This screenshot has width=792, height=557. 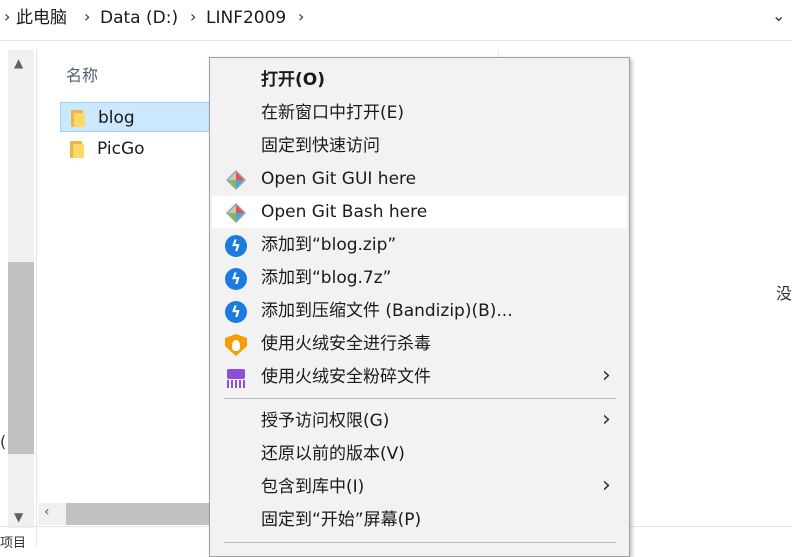 I want to click on menu-item-label: 使用火绒安全粉碎文件, so click(x=346, y=377).